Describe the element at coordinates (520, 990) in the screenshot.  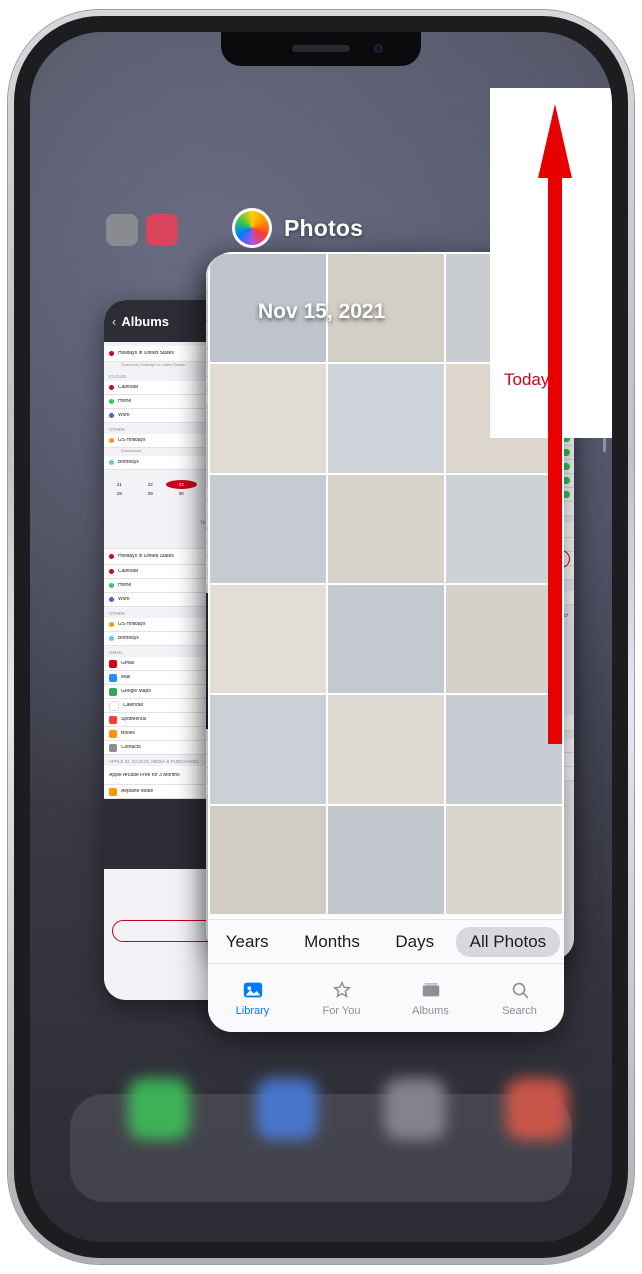
I see `search-icon` at that location.